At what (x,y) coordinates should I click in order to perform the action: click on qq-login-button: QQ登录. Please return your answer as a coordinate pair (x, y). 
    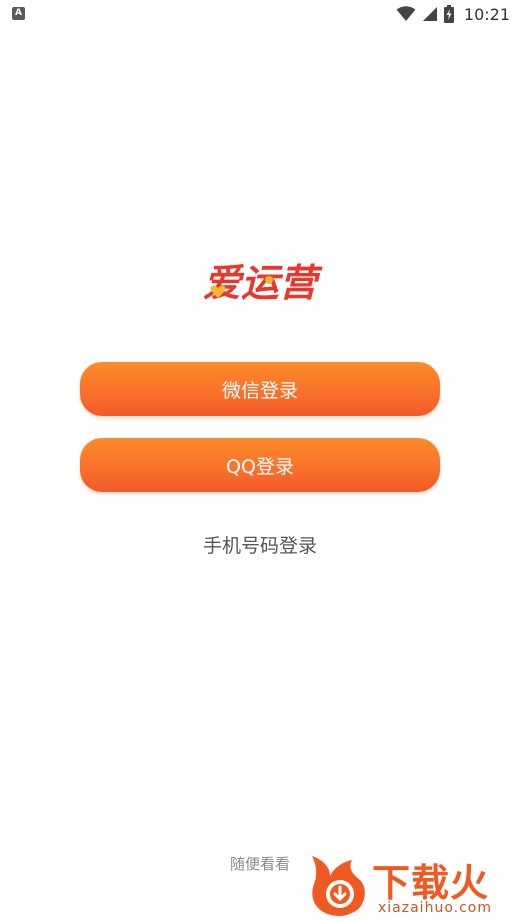
    Looking at the image, I should click on (260, 465).